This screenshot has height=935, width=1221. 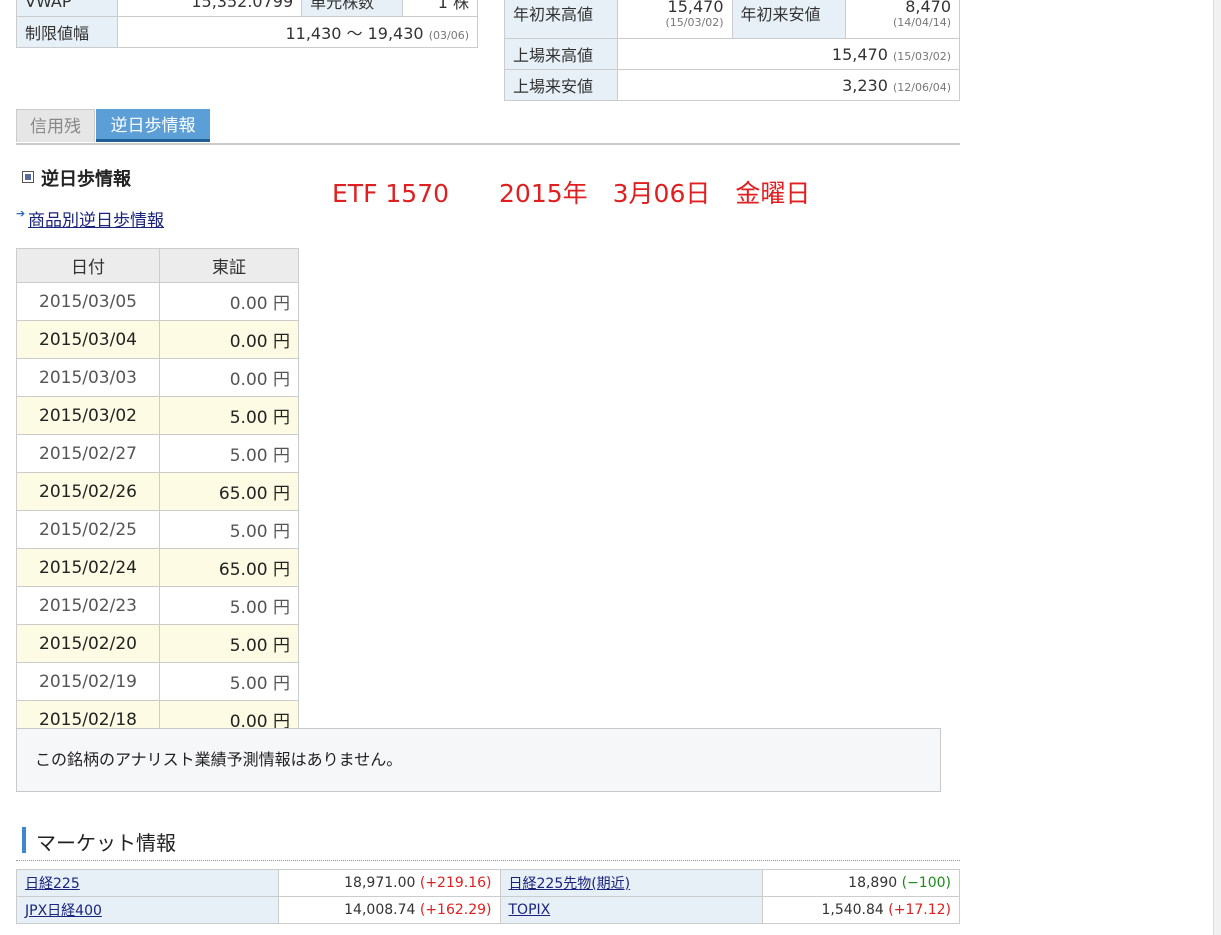 What do you see at coordinates (88, 301) in the screenshot?
I see `date-cell: 2015/03/05` at bounding box center [88, 301].